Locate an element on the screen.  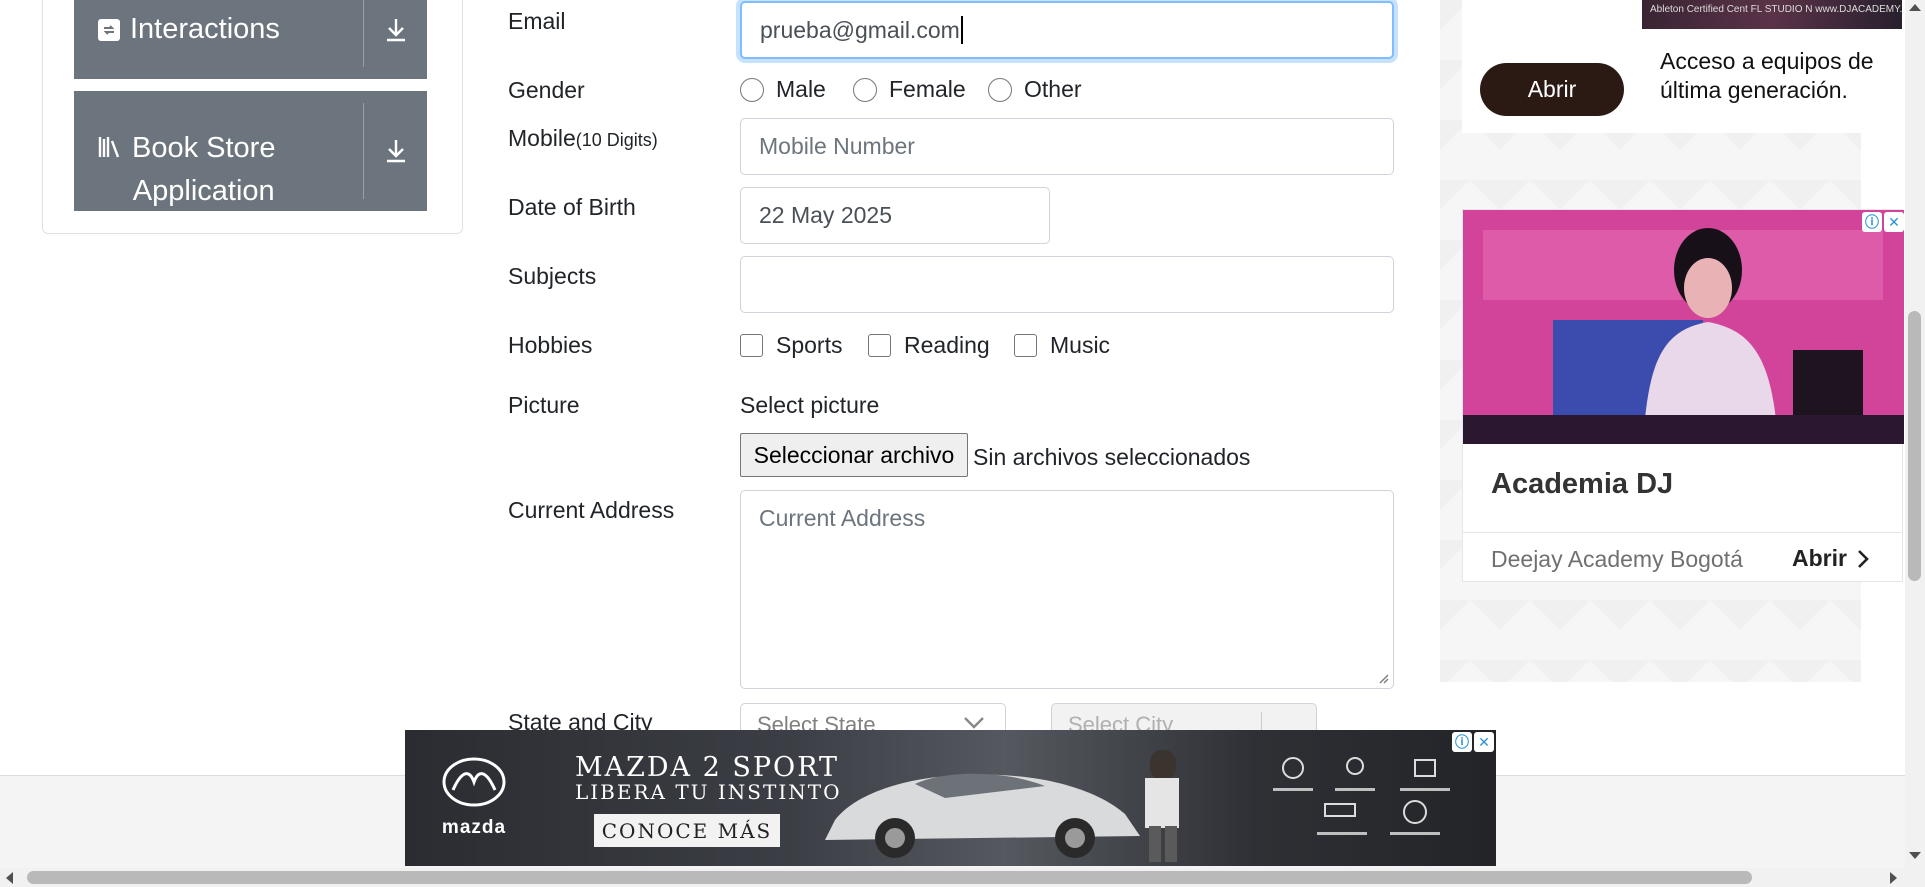
car-illustration is located at coordinates (1002, 806).